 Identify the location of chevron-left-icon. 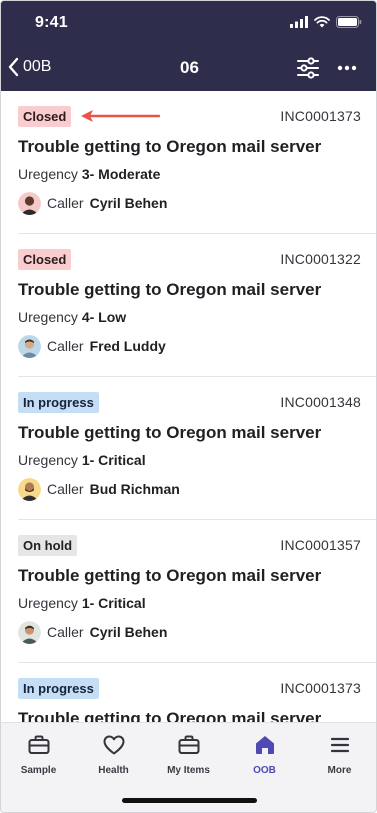
(13, 67).